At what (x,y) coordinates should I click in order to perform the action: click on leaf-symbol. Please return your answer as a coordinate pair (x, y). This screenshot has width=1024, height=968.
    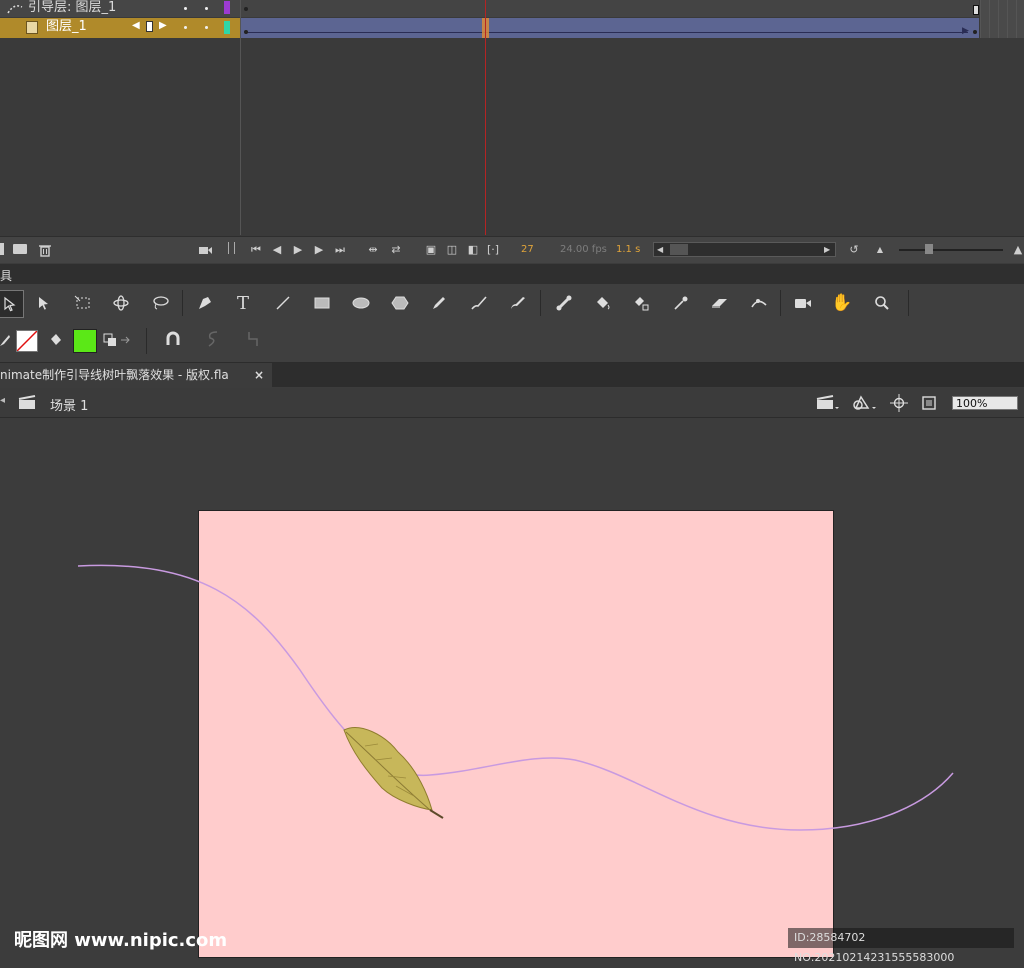
    Looking at the image, I should click on (393, 773).